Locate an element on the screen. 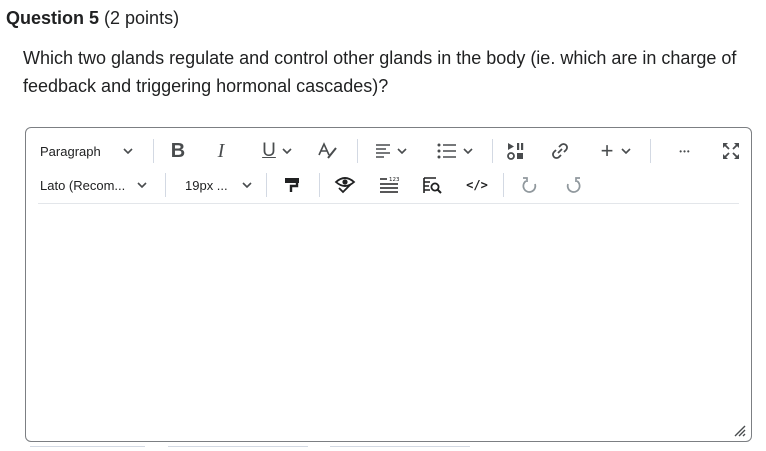 Image resolution: width=766 pixels, height=451 pixels. bold-button: B is located at coordinates (178, 151).